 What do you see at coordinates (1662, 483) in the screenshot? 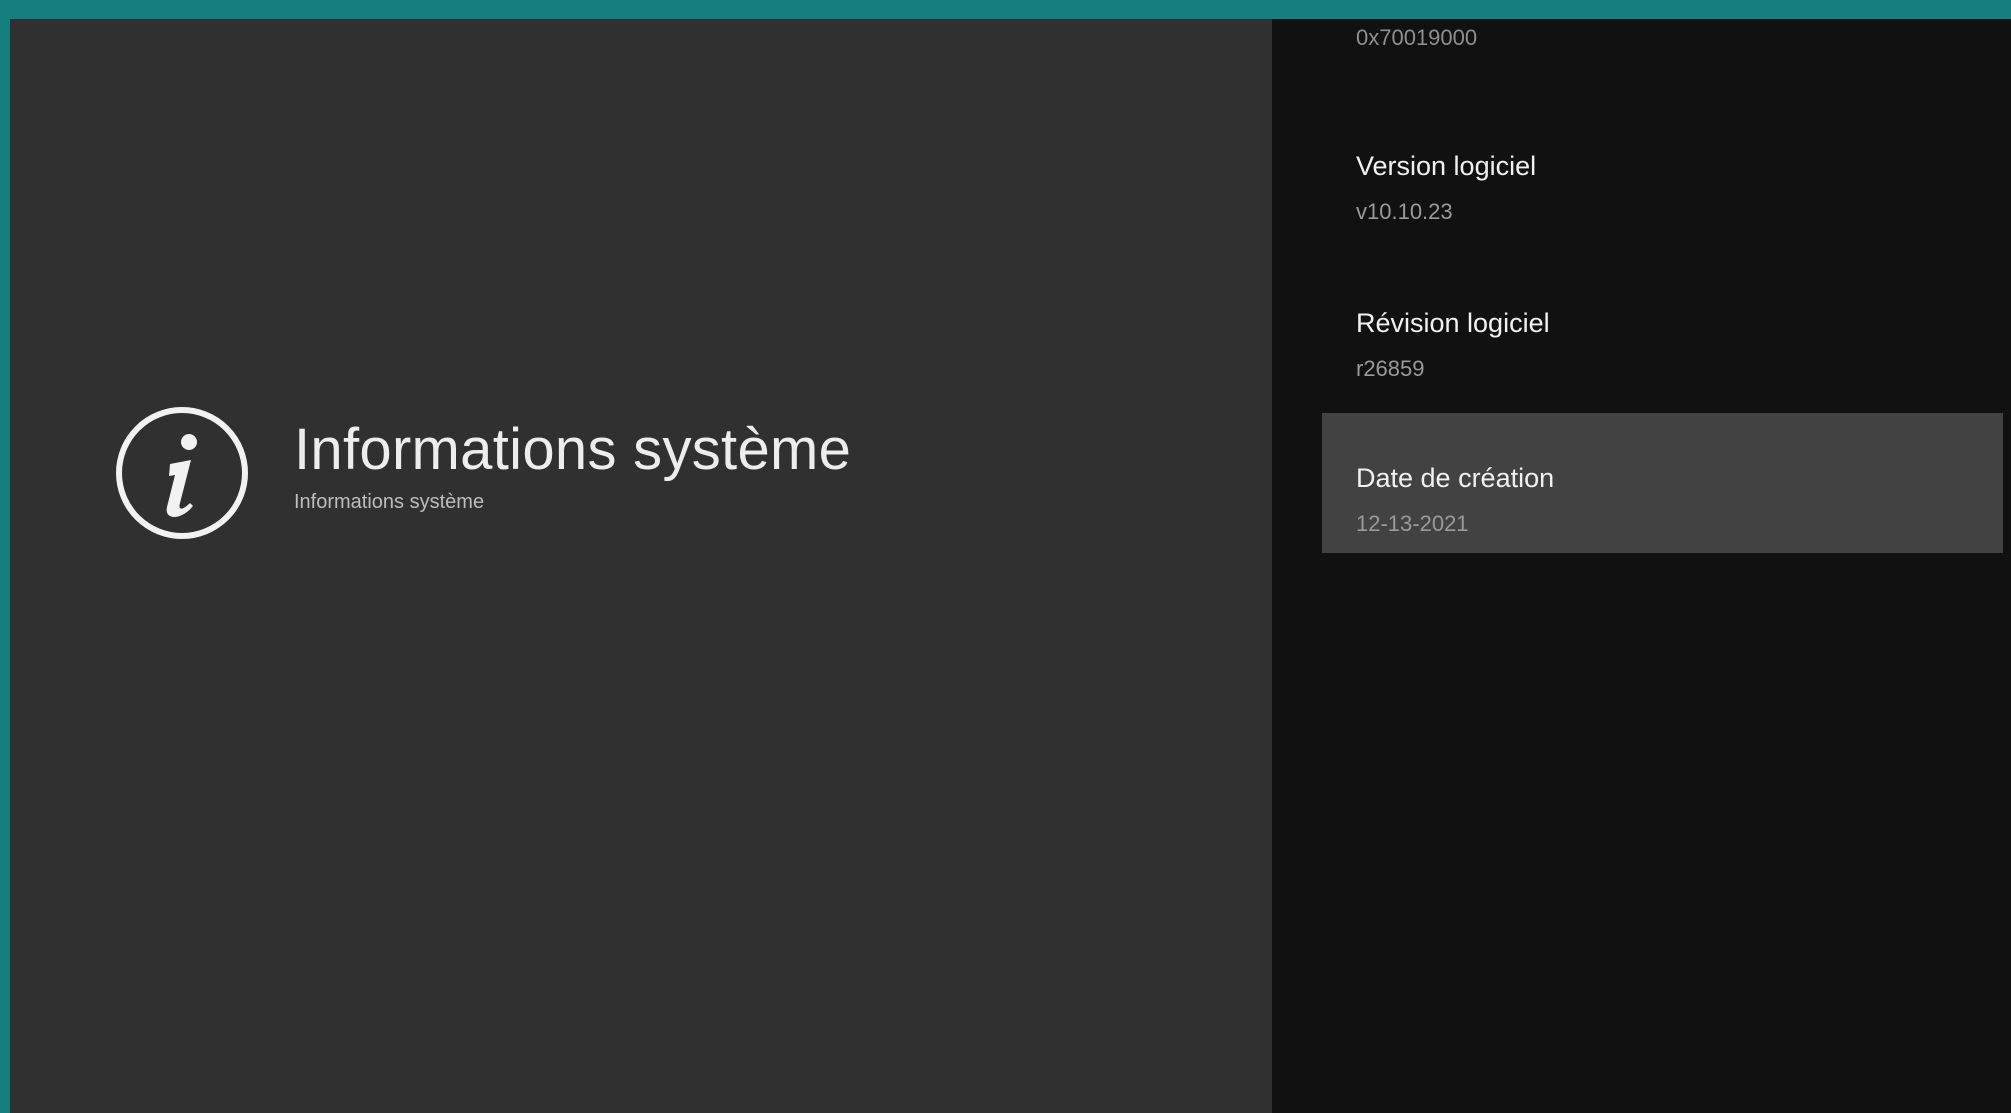
I see `detail-item-build-date: Date de création 12-13-2021` at bounding box center [1662, 483].